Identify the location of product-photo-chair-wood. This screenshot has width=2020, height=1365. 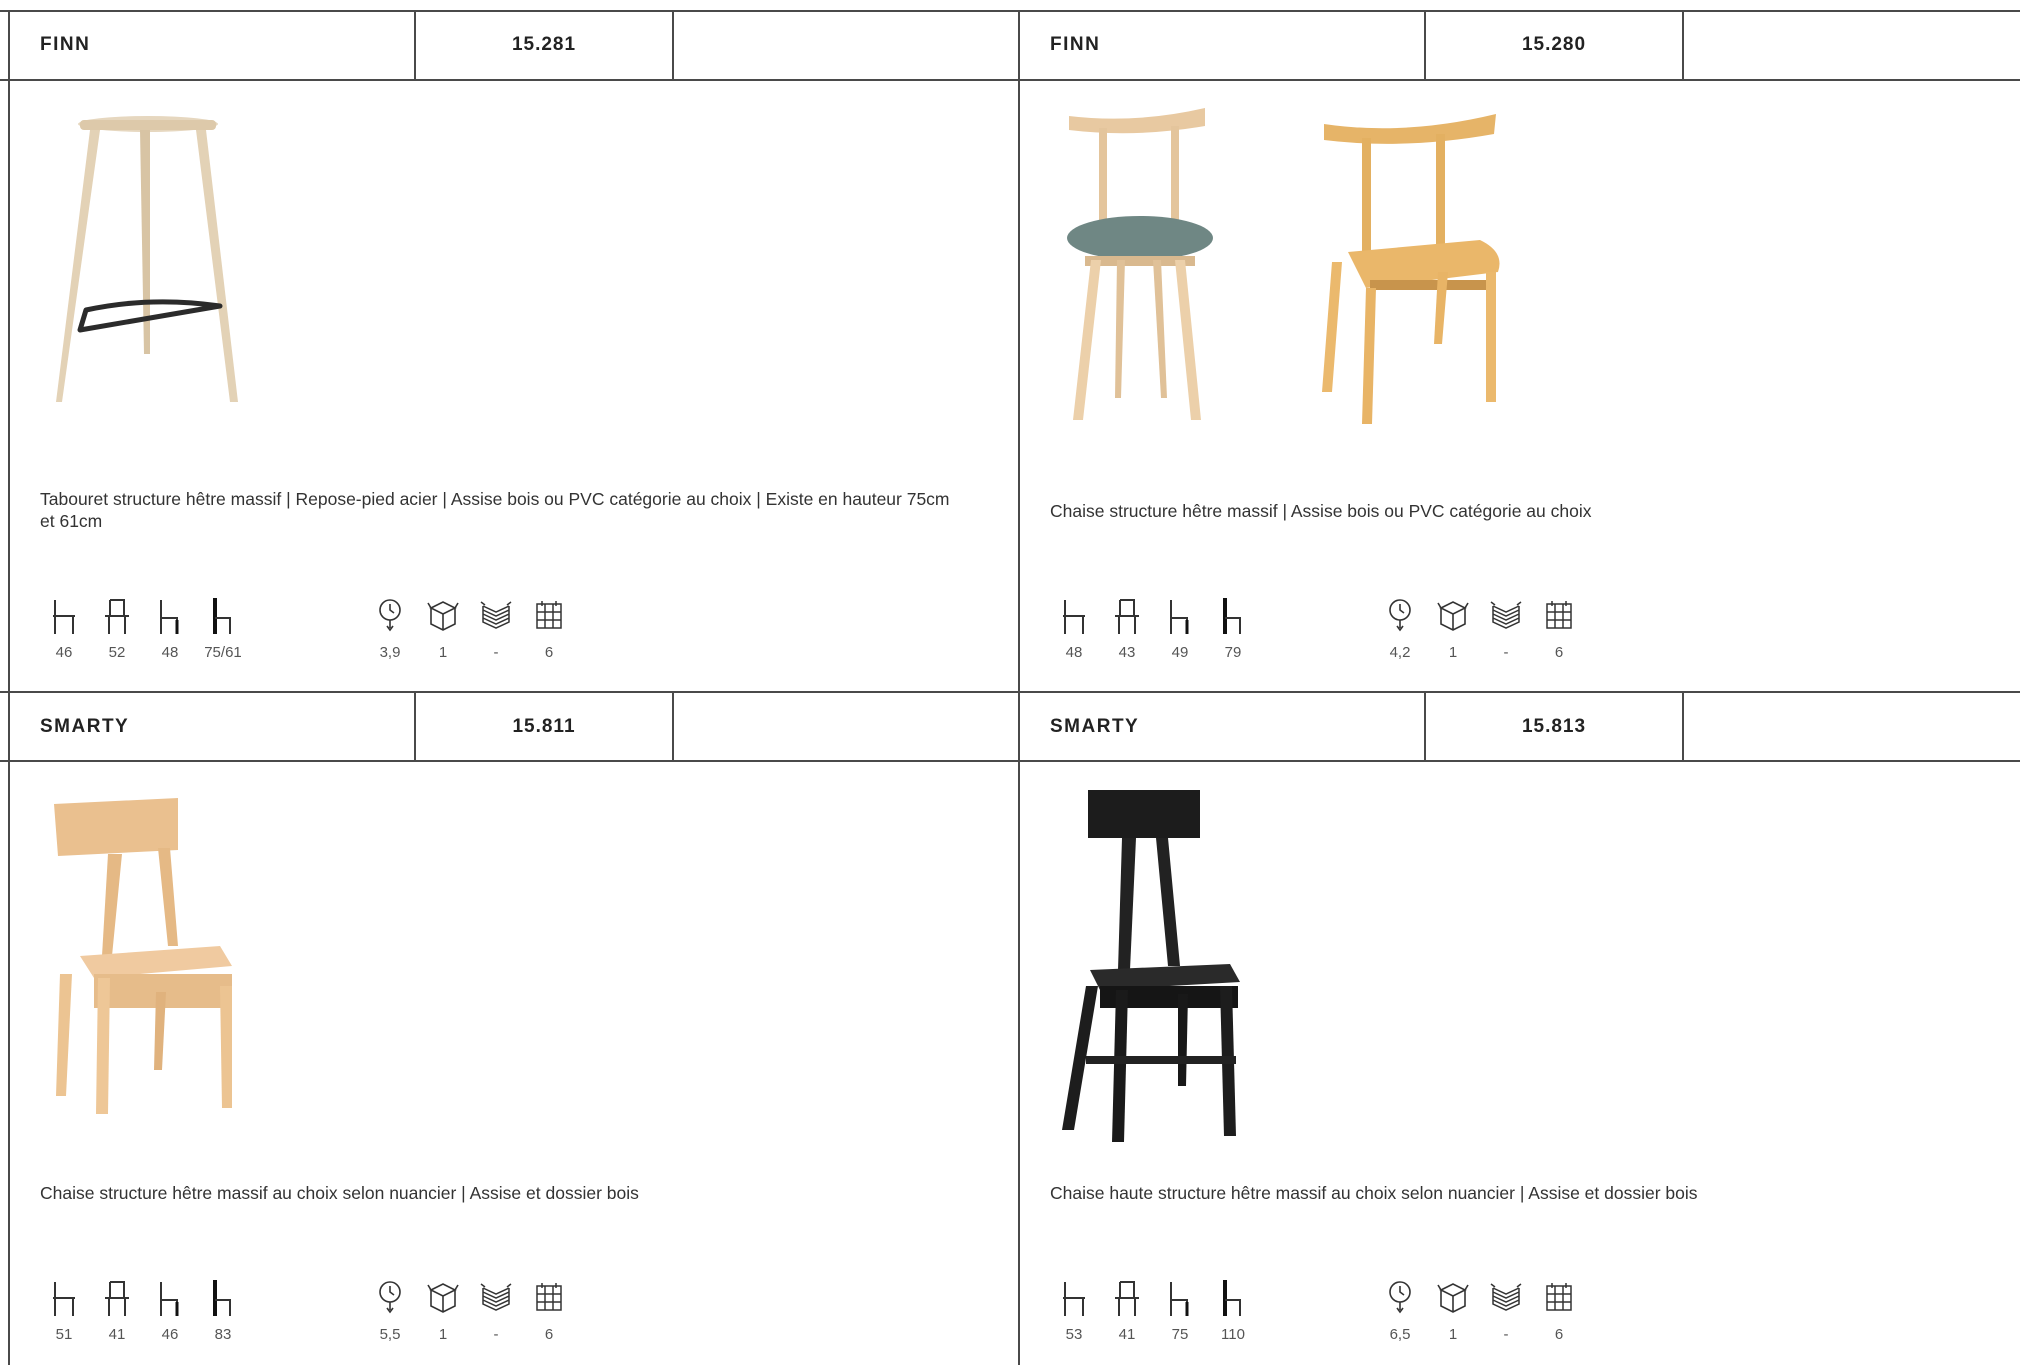
(1411, 269).